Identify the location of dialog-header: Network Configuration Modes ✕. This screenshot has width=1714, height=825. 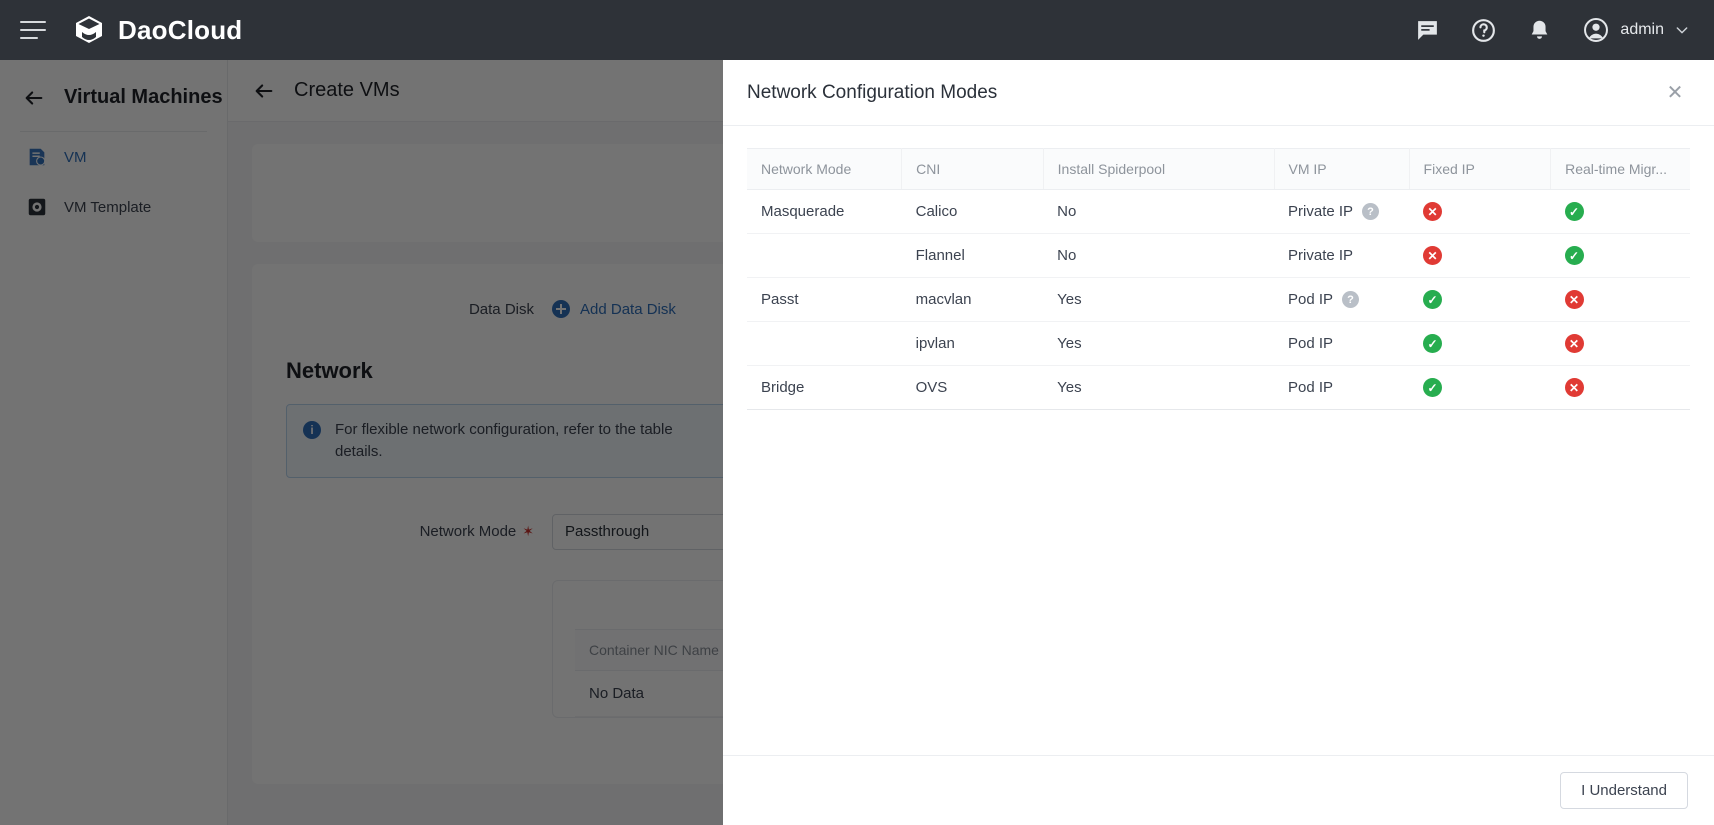
(1218, 93).